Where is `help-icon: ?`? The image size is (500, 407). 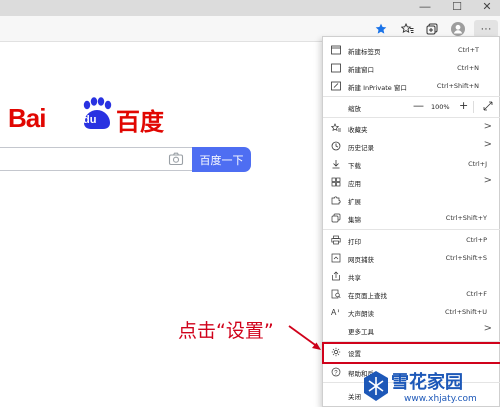
help-icon: ? is located at coordinates (336, 372).